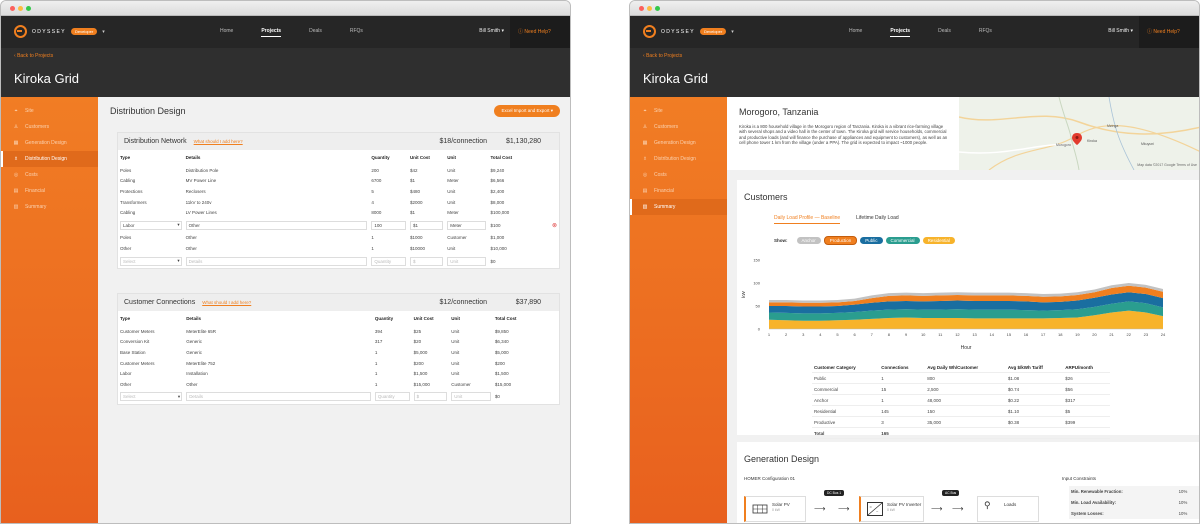  I want to click on table-row: Other Other 1 $10000 Unit $10,000, so click(338, 248).